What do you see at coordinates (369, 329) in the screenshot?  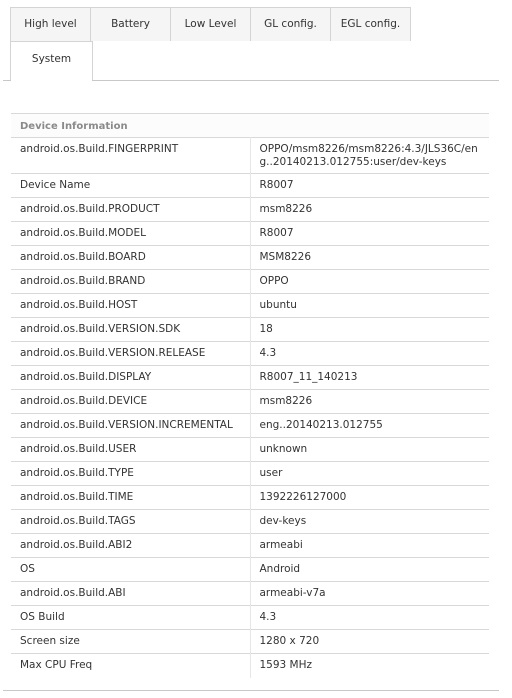 I see `property-value: 18` at bounding box center [369, 329].